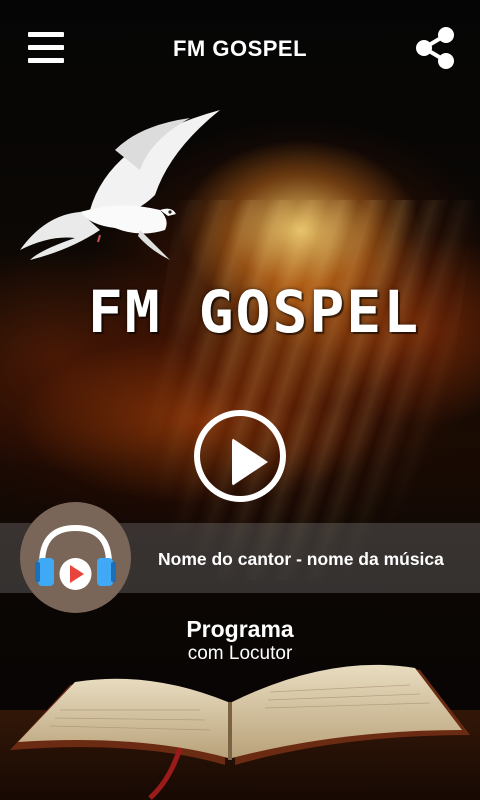  I want to click on program-info: Programa com Locutor, so click(240, 640).